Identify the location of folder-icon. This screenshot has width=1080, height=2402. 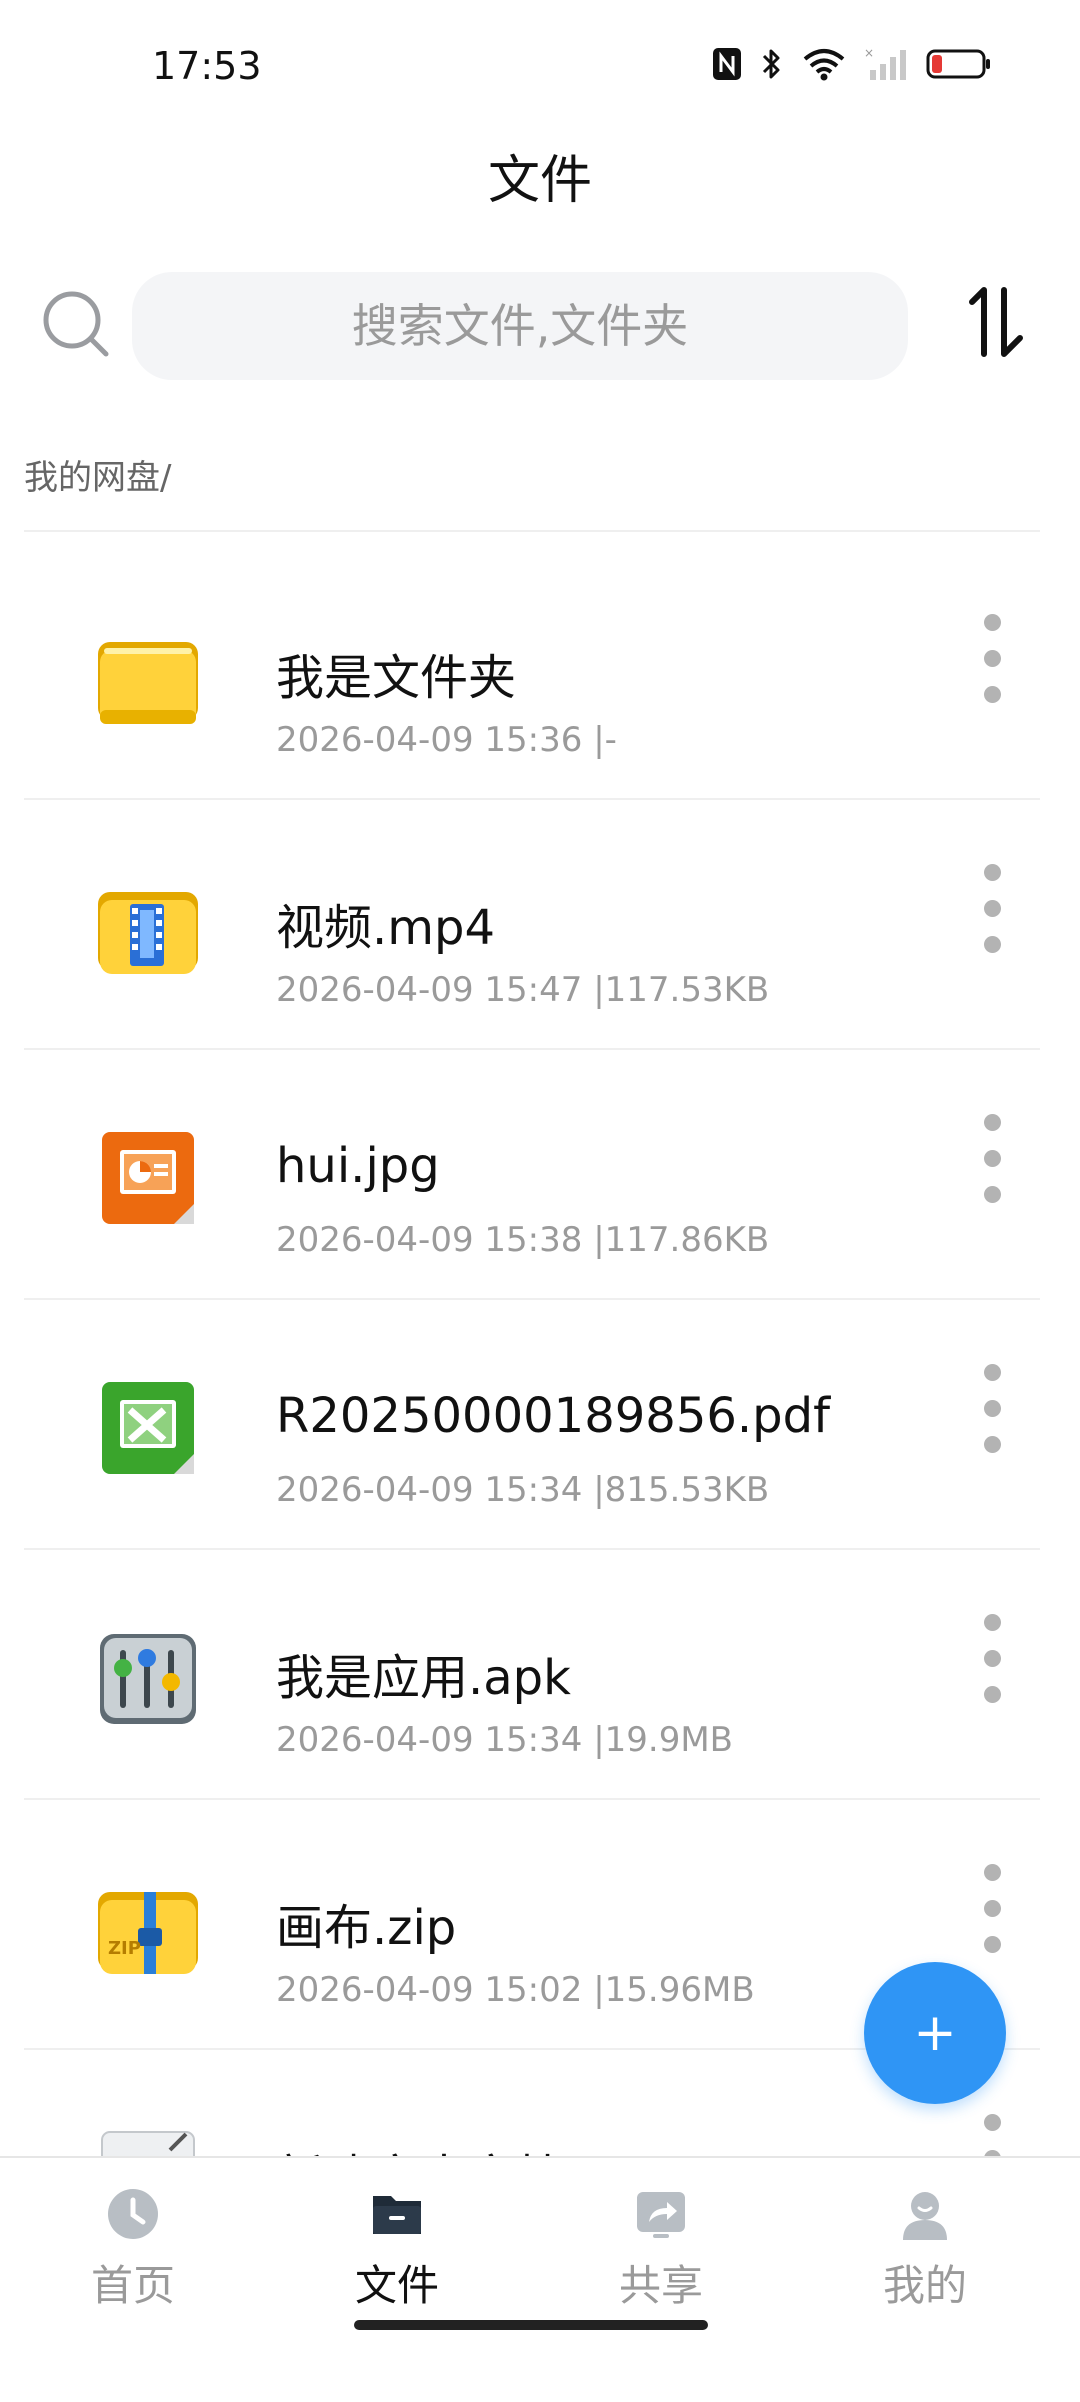
(148, 683).